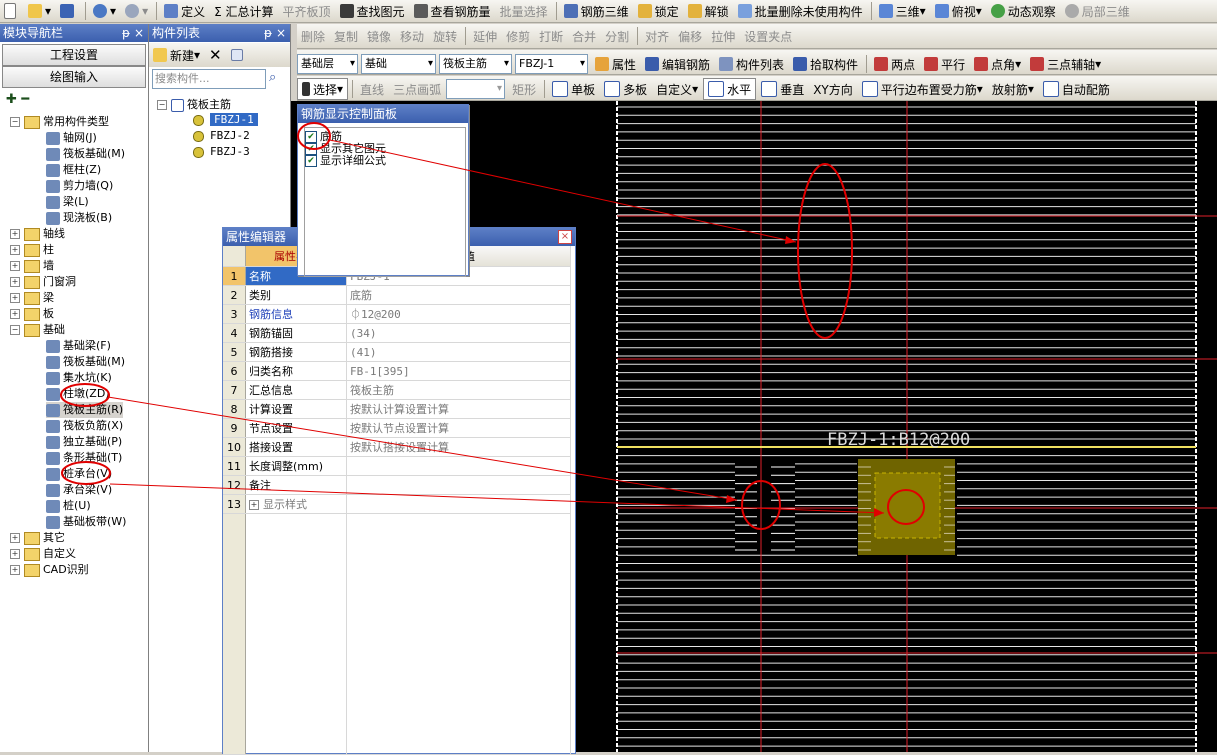 This screenshot has width=1217, height=755. Describe the element at coordinates (67, 202) in the screenshot. I see `tree-item: 梁(L)` at that location.